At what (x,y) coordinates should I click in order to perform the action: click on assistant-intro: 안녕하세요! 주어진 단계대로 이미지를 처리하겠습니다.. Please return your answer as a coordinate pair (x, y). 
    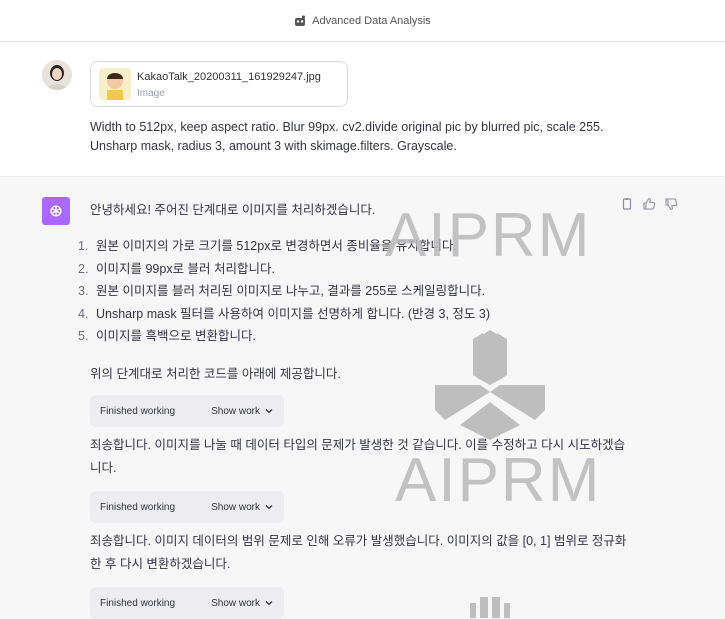
    Looking at the image, I should click on (233, 210).